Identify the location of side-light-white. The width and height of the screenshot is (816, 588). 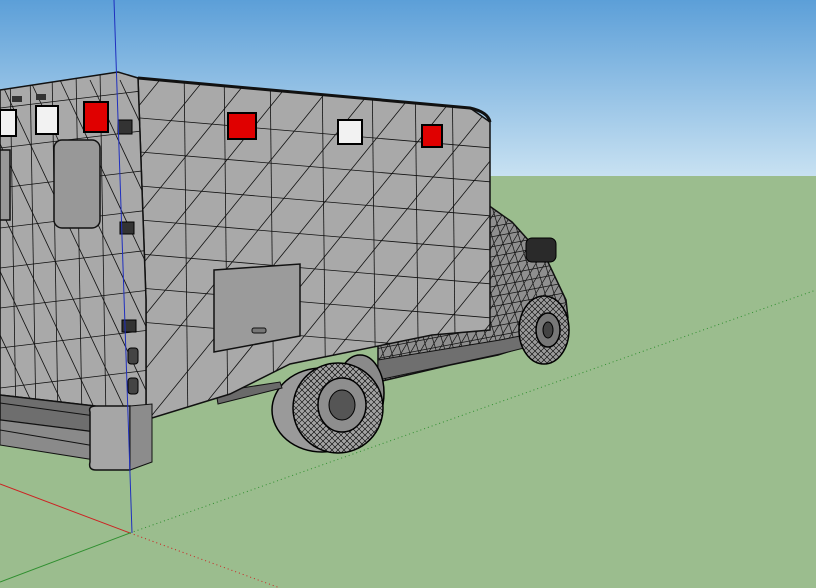
(350, 132).